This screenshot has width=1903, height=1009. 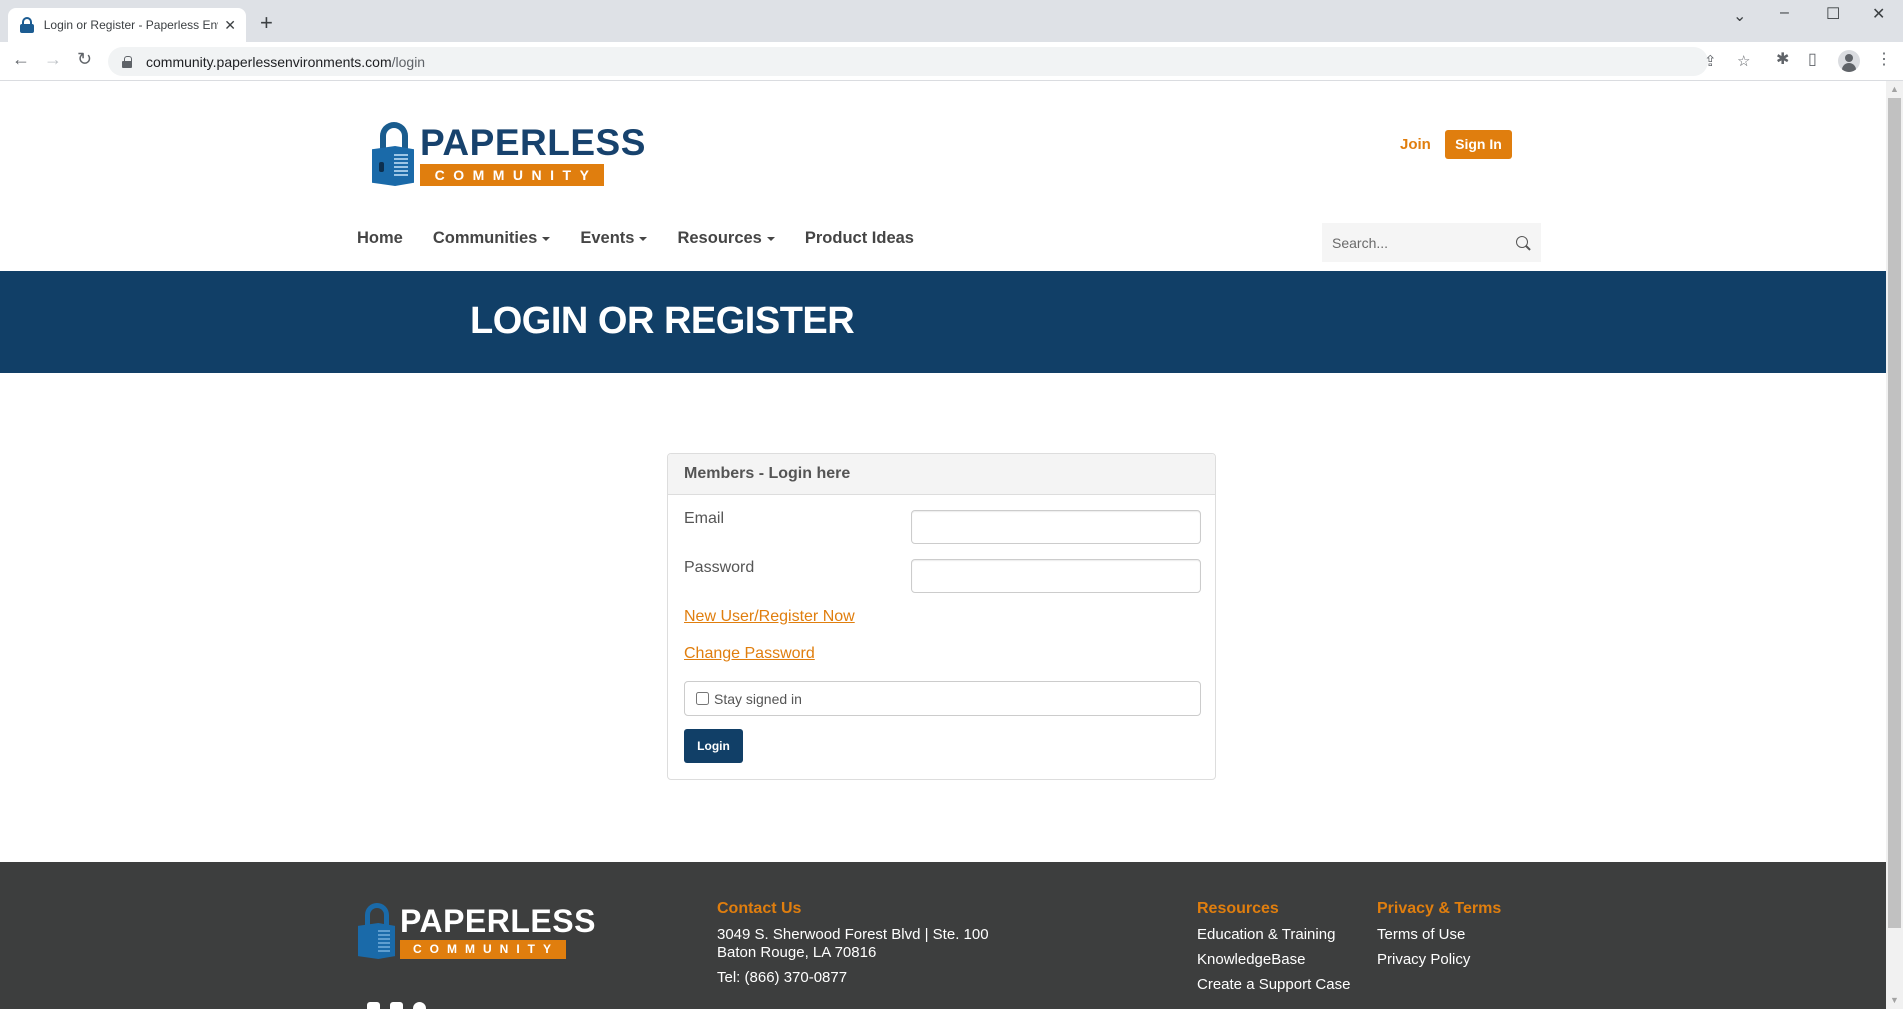 I want to click on browser-tab-active: Login or Register - Paperless Envi ✕, so click(x=127, y=25).